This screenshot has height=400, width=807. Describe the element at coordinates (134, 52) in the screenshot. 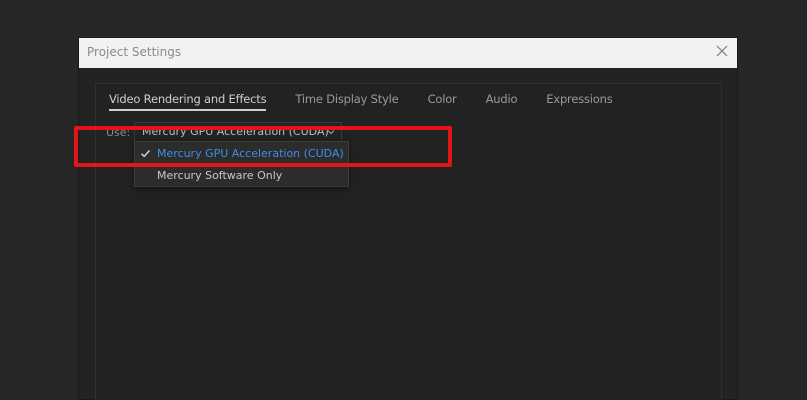

I see `dialog-title: Project Settings` at that location.